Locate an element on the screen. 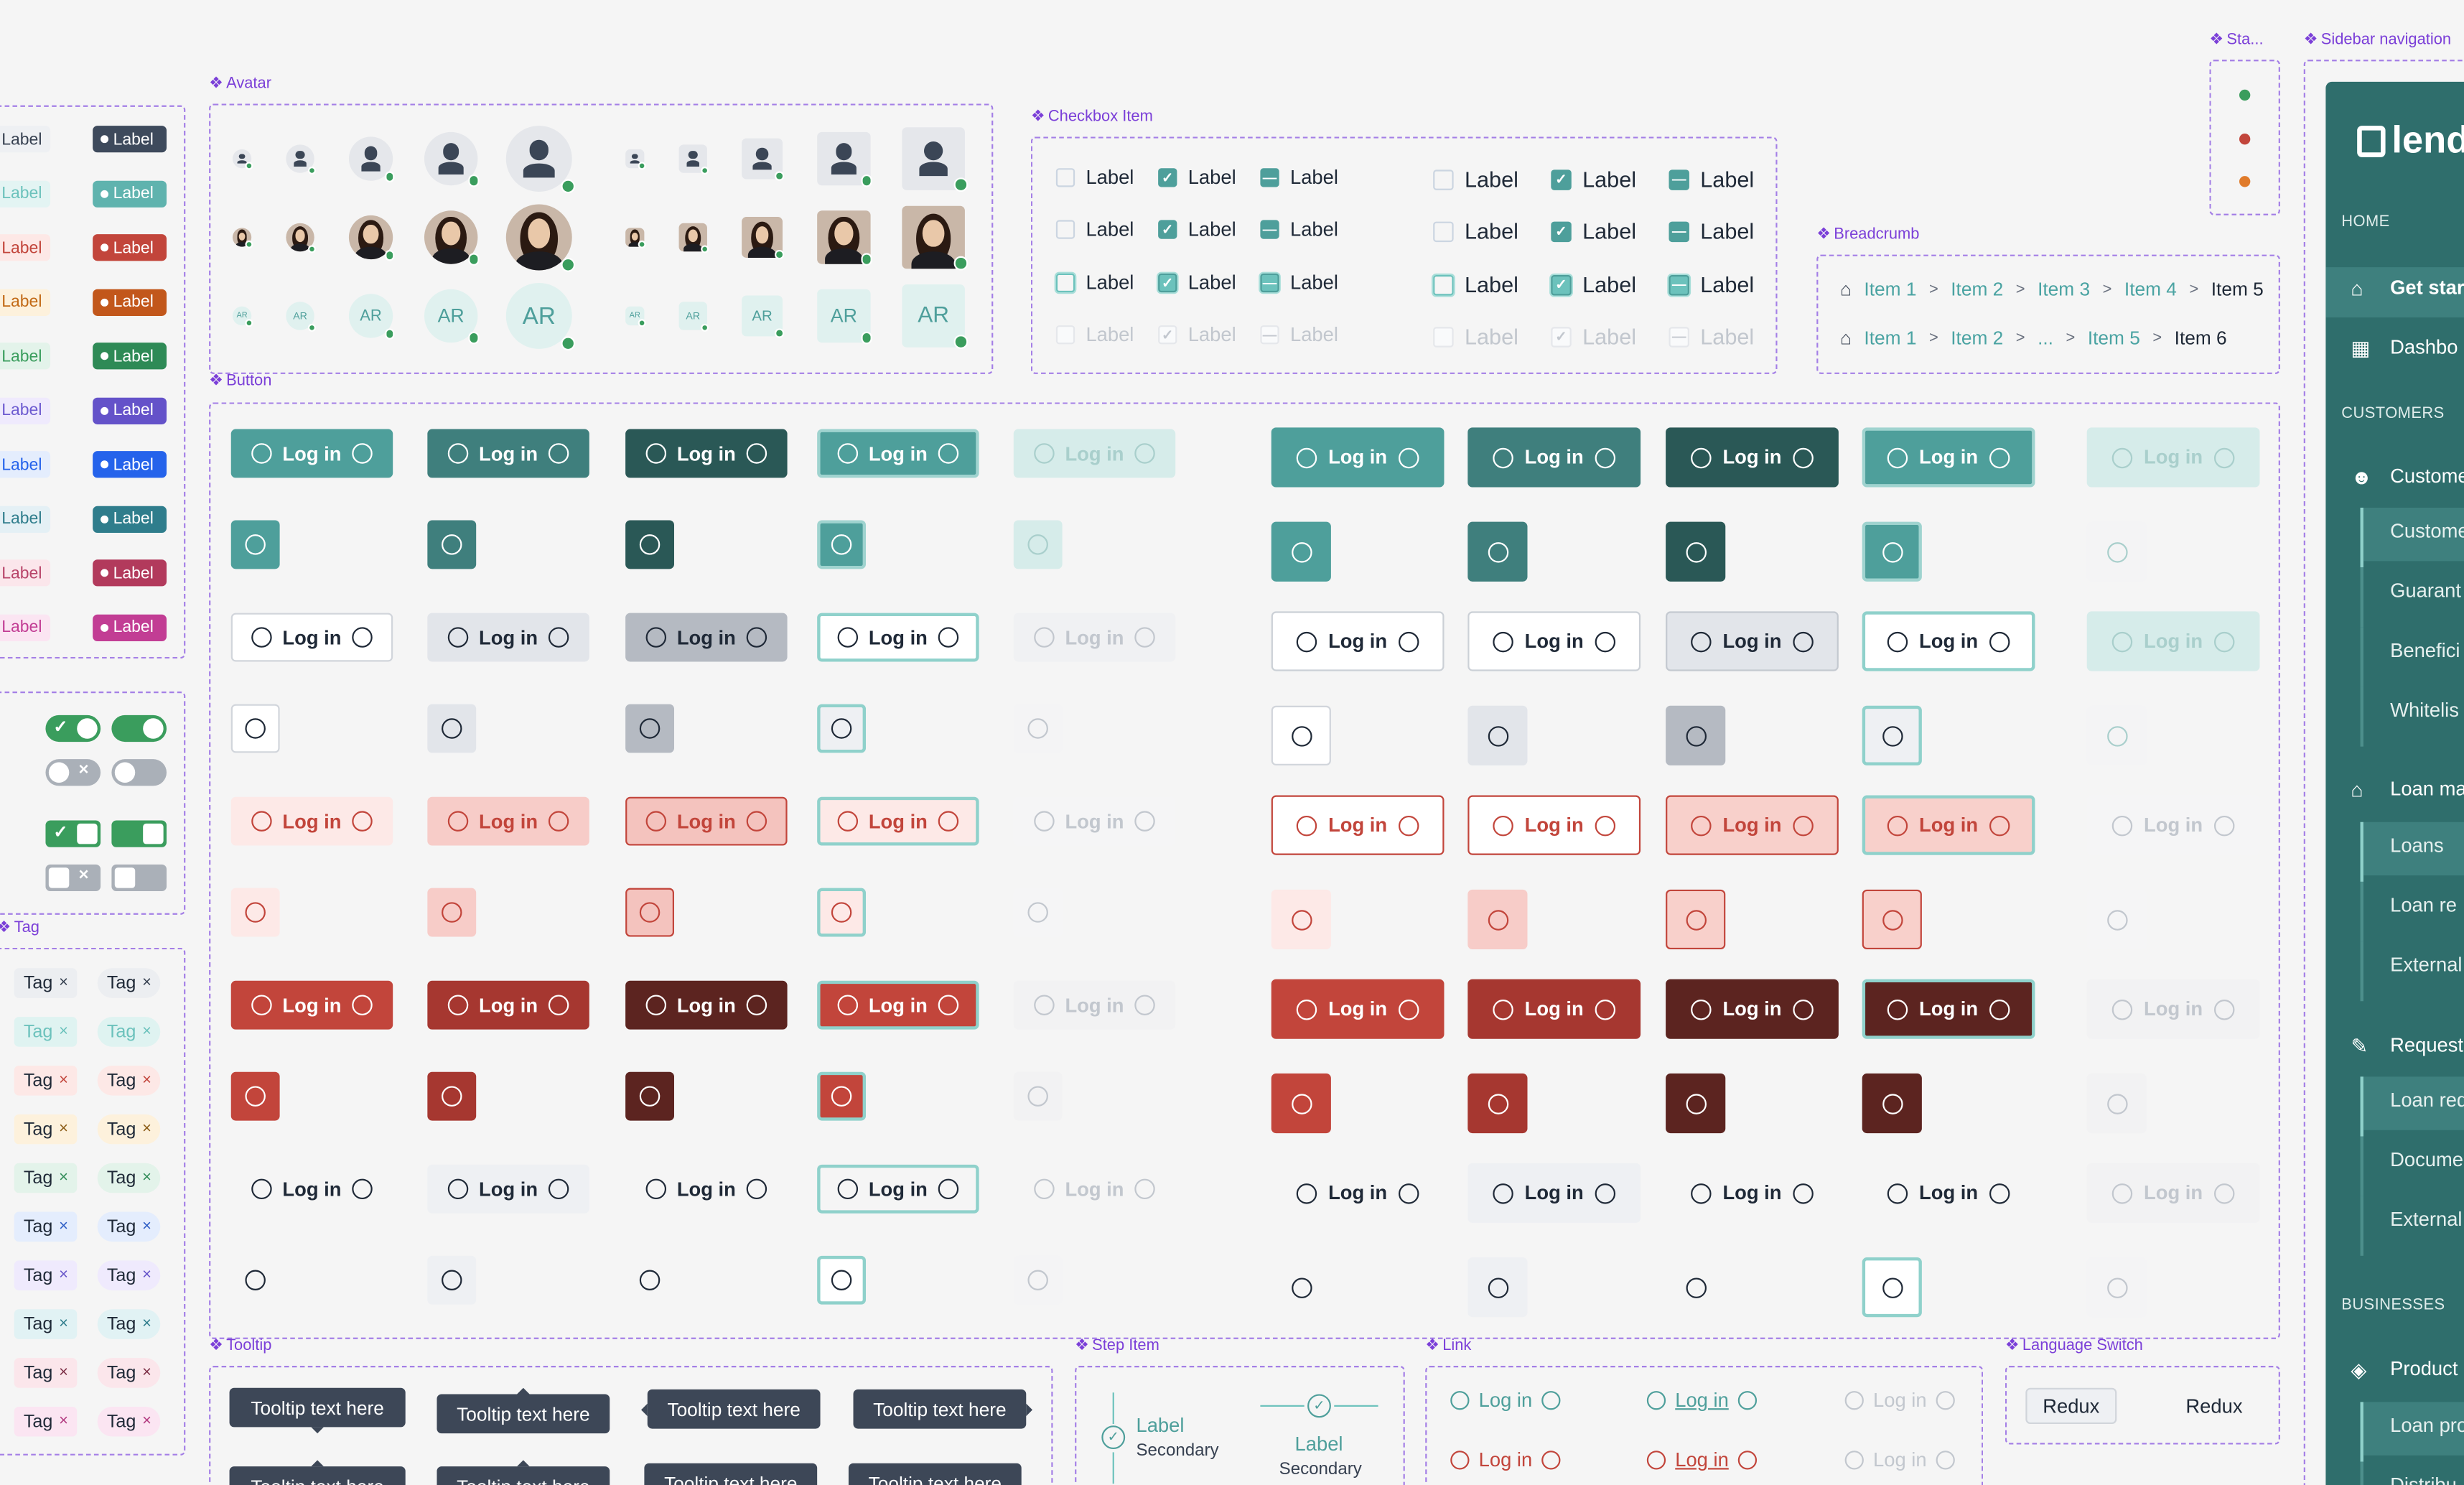 This screenshot has width=2464, height=1485. sidebar-item: Get start is located at coordinates (2427, 287).